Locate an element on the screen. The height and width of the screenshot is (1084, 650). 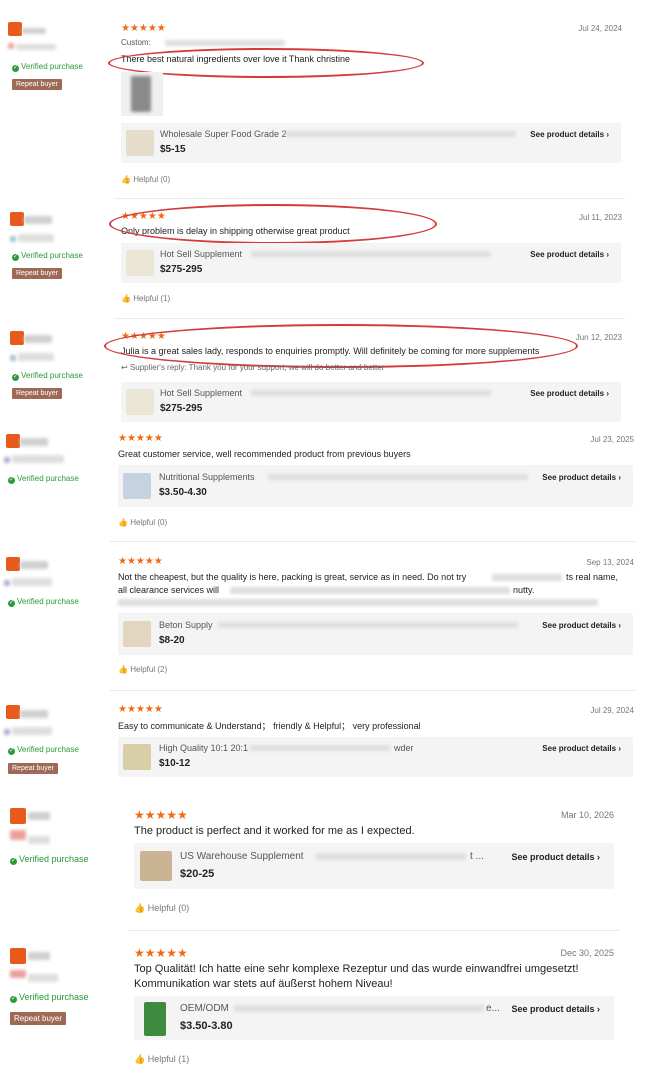
product-card: Beton Supply $8-20 See product details › is located at coordinates (375, 634).